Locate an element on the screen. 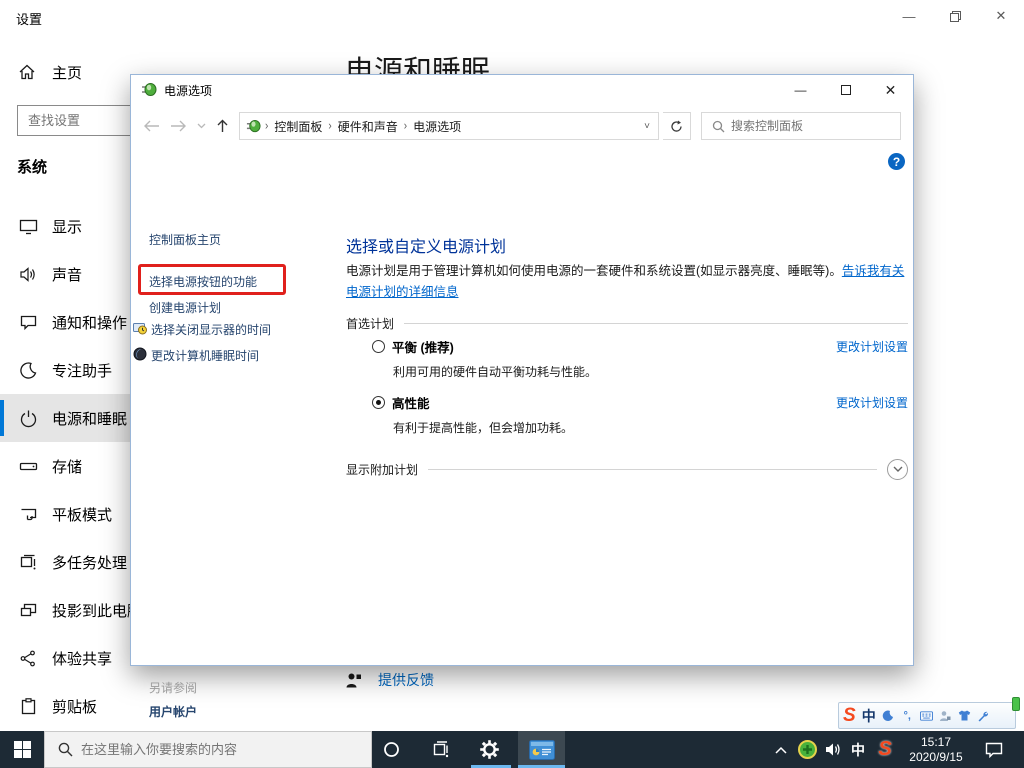 This screenshot has height=768, width=1024. power-minimize-button: — is located at coordinates (800, 90).